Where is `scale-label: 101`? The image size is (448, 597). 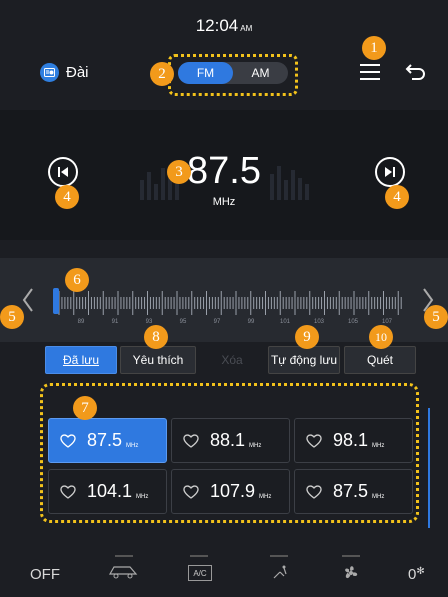 scale-label: 101 is located at coordinates (285, 322).